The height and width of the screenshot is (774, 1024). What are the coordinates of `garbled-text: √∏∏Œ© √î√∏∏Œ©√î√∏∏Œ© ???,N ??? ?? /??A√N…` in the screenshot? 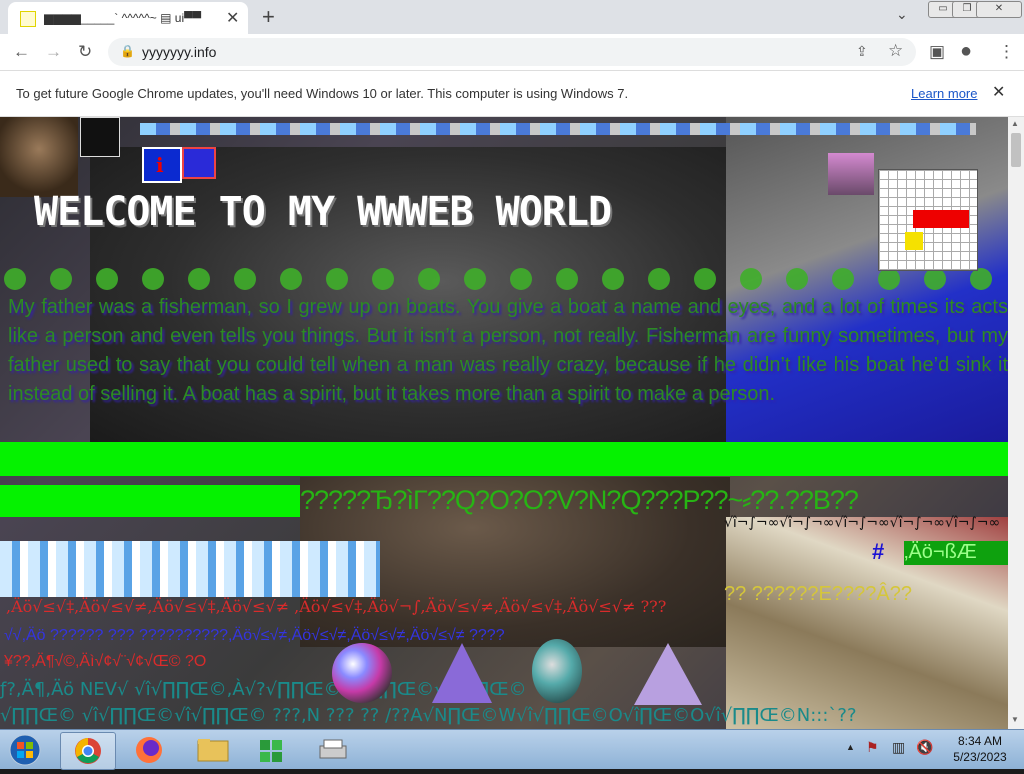 It's located at (428, 715).